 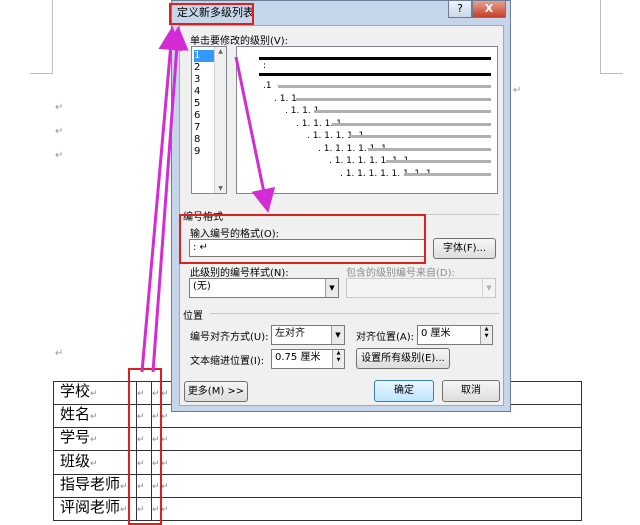 What do you see at coordinates (204, 56) in the screenshot?
I see `level-list-item: 1` at bounding box center [204, 56].